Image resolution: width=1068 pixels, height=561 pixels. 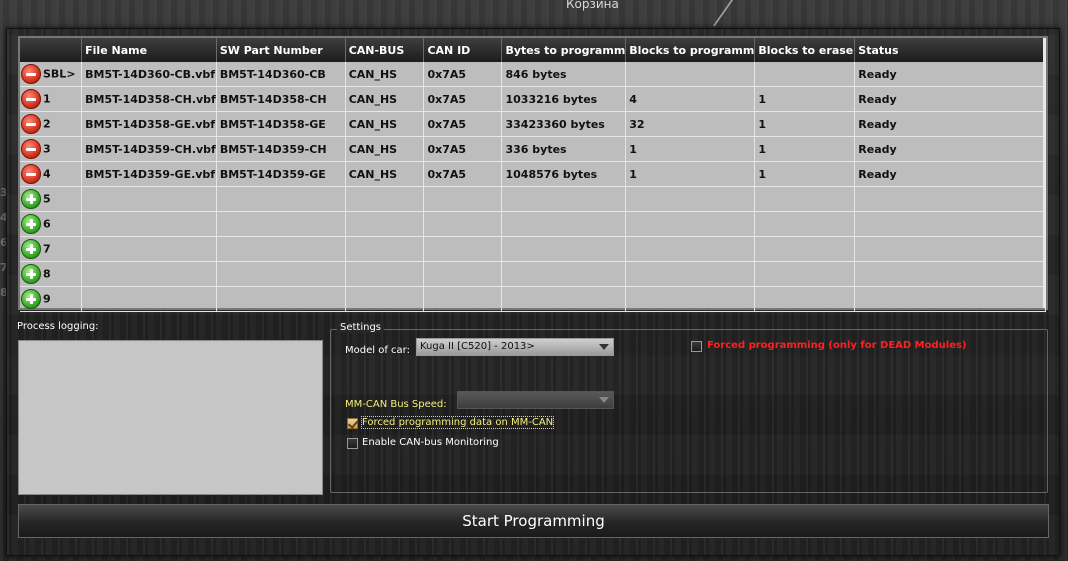 I want to click on grid-scrollbar-edge, so click(x=1044, y=173).